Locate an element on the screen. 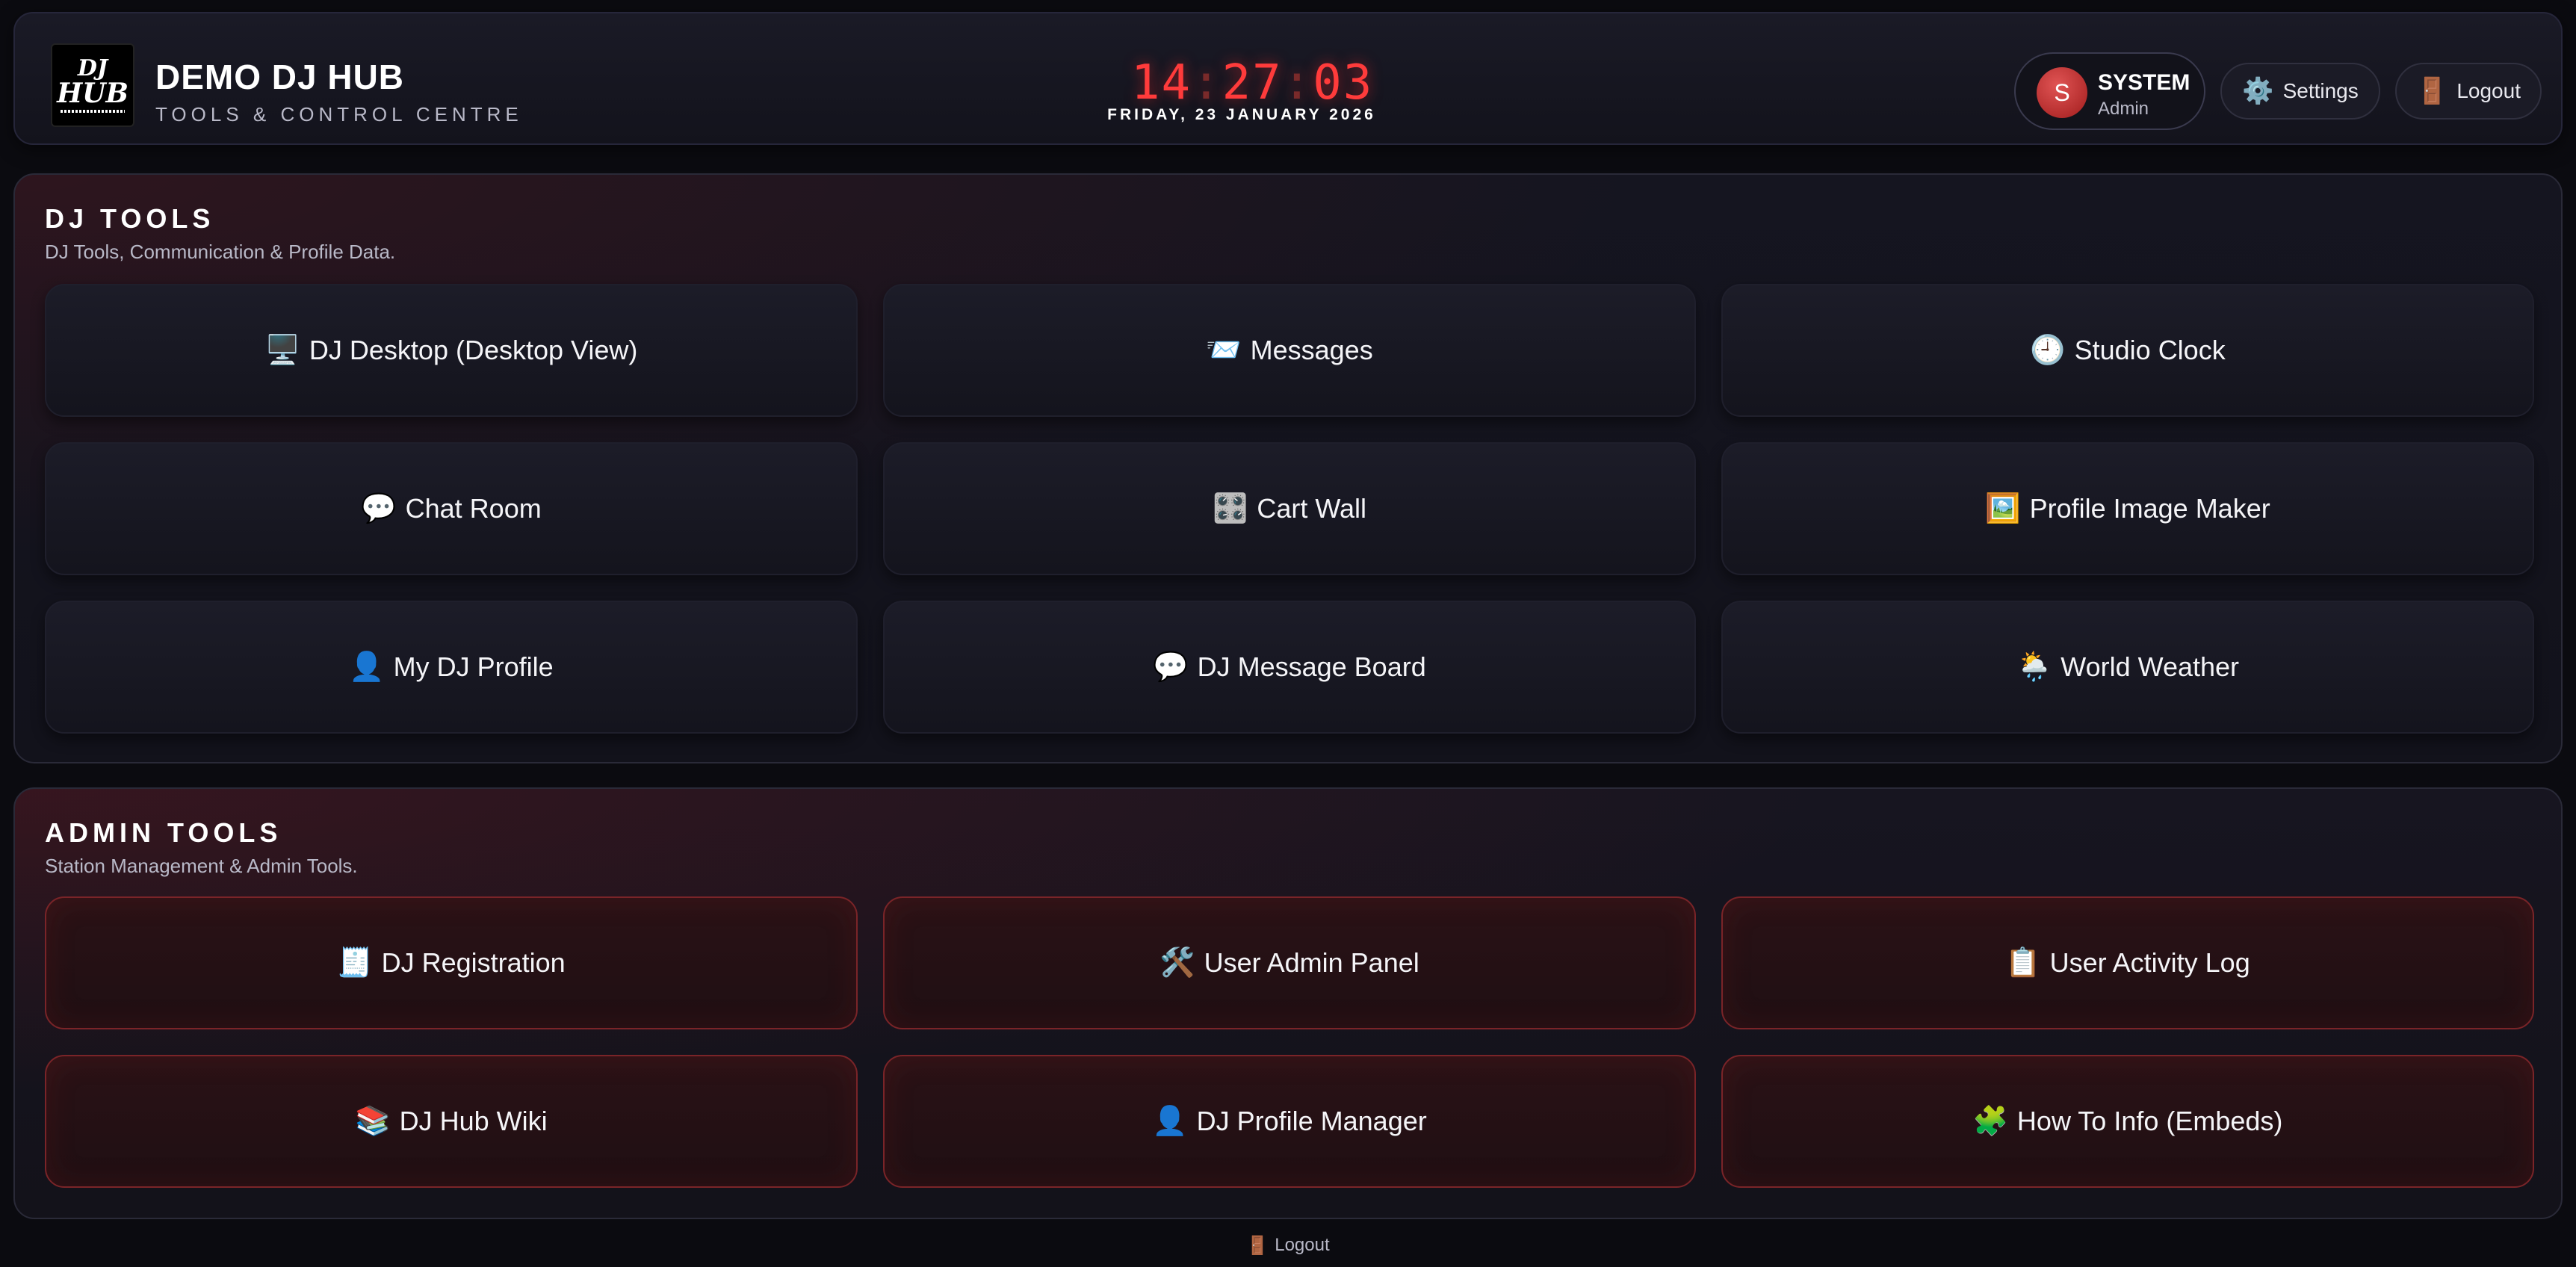  tile-profile-image-maker: 🖼️ Profile Image Maker is located at coordinates (2127, 508).